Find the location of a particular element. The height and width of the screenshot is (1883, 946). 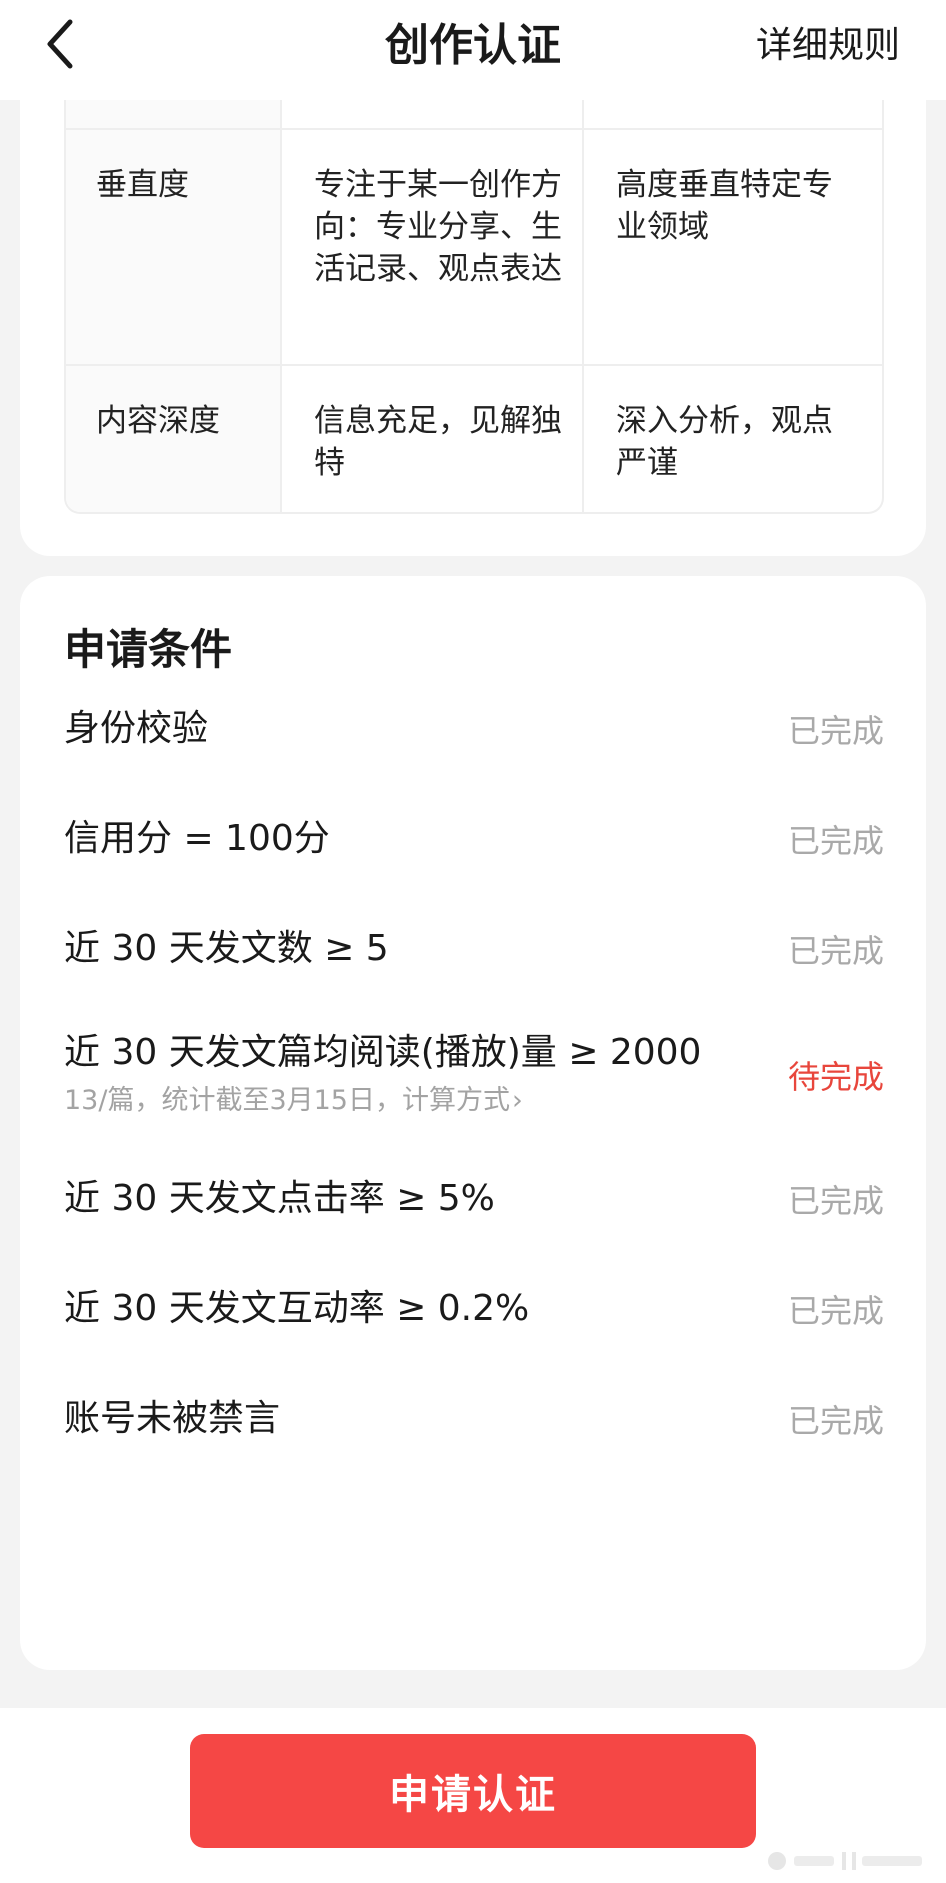

condition-label: 信用分 = 100分 is located at coordinates (197, 838).